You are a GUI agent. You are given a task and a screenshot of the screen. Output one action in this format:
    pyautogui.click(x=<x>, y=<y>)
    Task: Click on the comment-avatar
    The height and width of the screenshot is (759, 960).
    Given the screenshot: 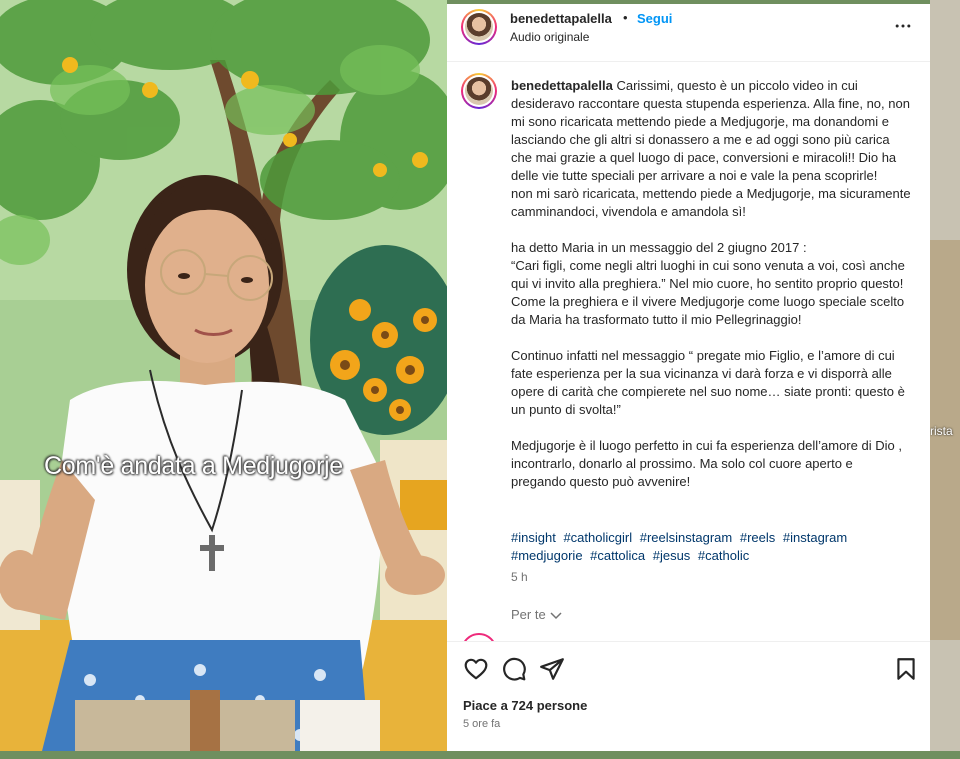 What is the action you would take?
    pyautogui.click(x=479, y=637)
    